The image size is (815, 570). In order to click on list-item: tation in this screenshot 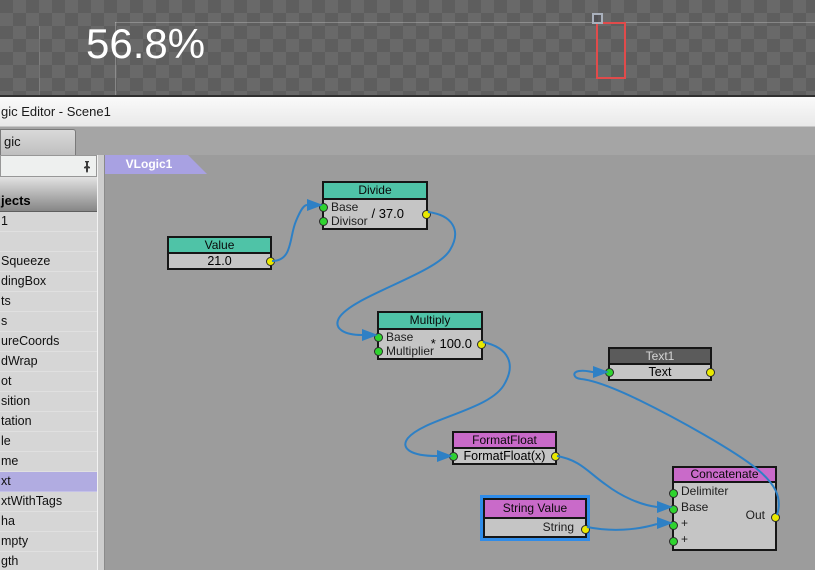, I will do `click(48, 422)`.